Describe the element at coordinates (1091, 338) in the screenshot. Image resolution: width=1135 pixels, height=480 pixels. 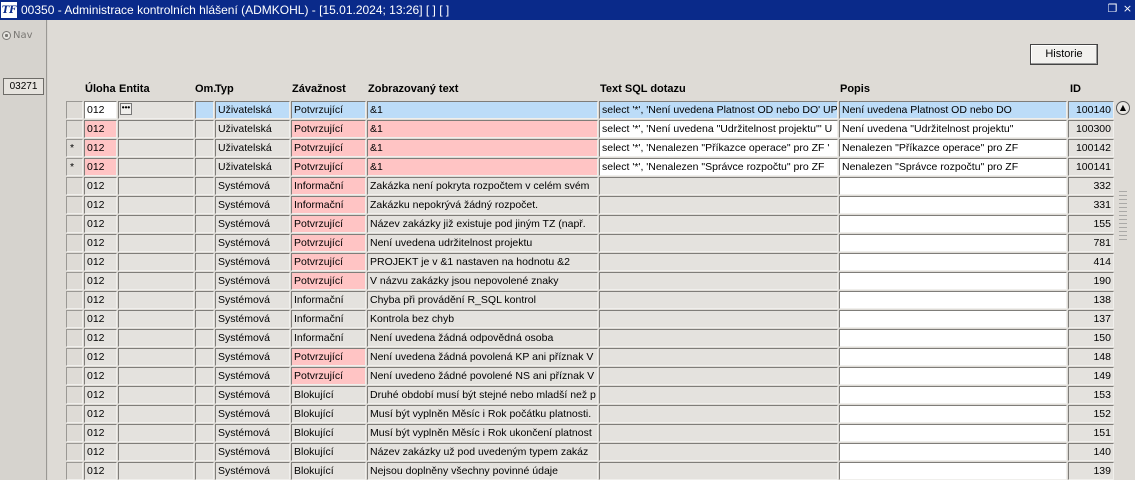
I see `cell-id: 150` at that location.